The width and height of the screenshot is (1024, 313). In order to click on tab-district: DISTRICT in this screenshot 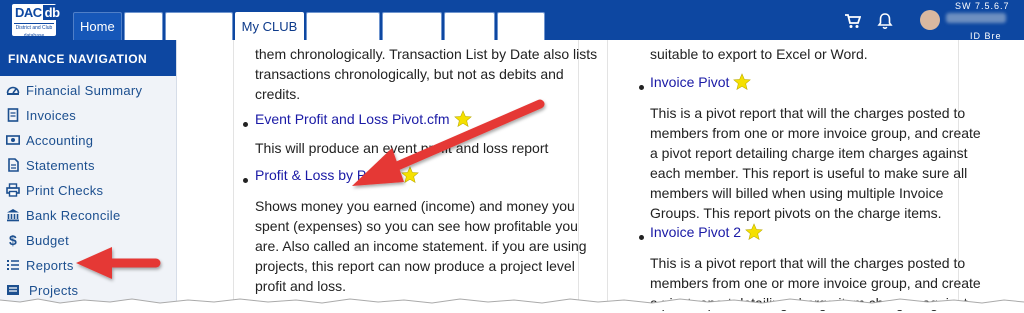, I will do `click(343, 26)`.